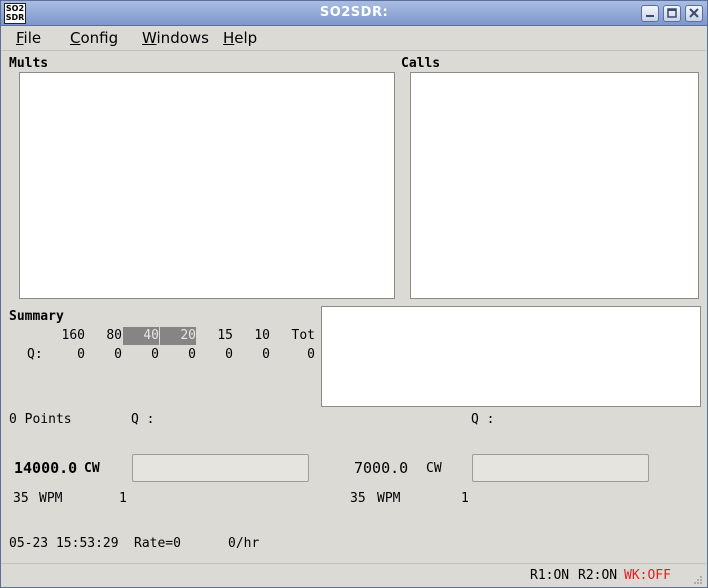 Image resolution: width=708 pixels, height=588 pixels. I want to click on radio1-q-label: Q :, so click(143, 419).